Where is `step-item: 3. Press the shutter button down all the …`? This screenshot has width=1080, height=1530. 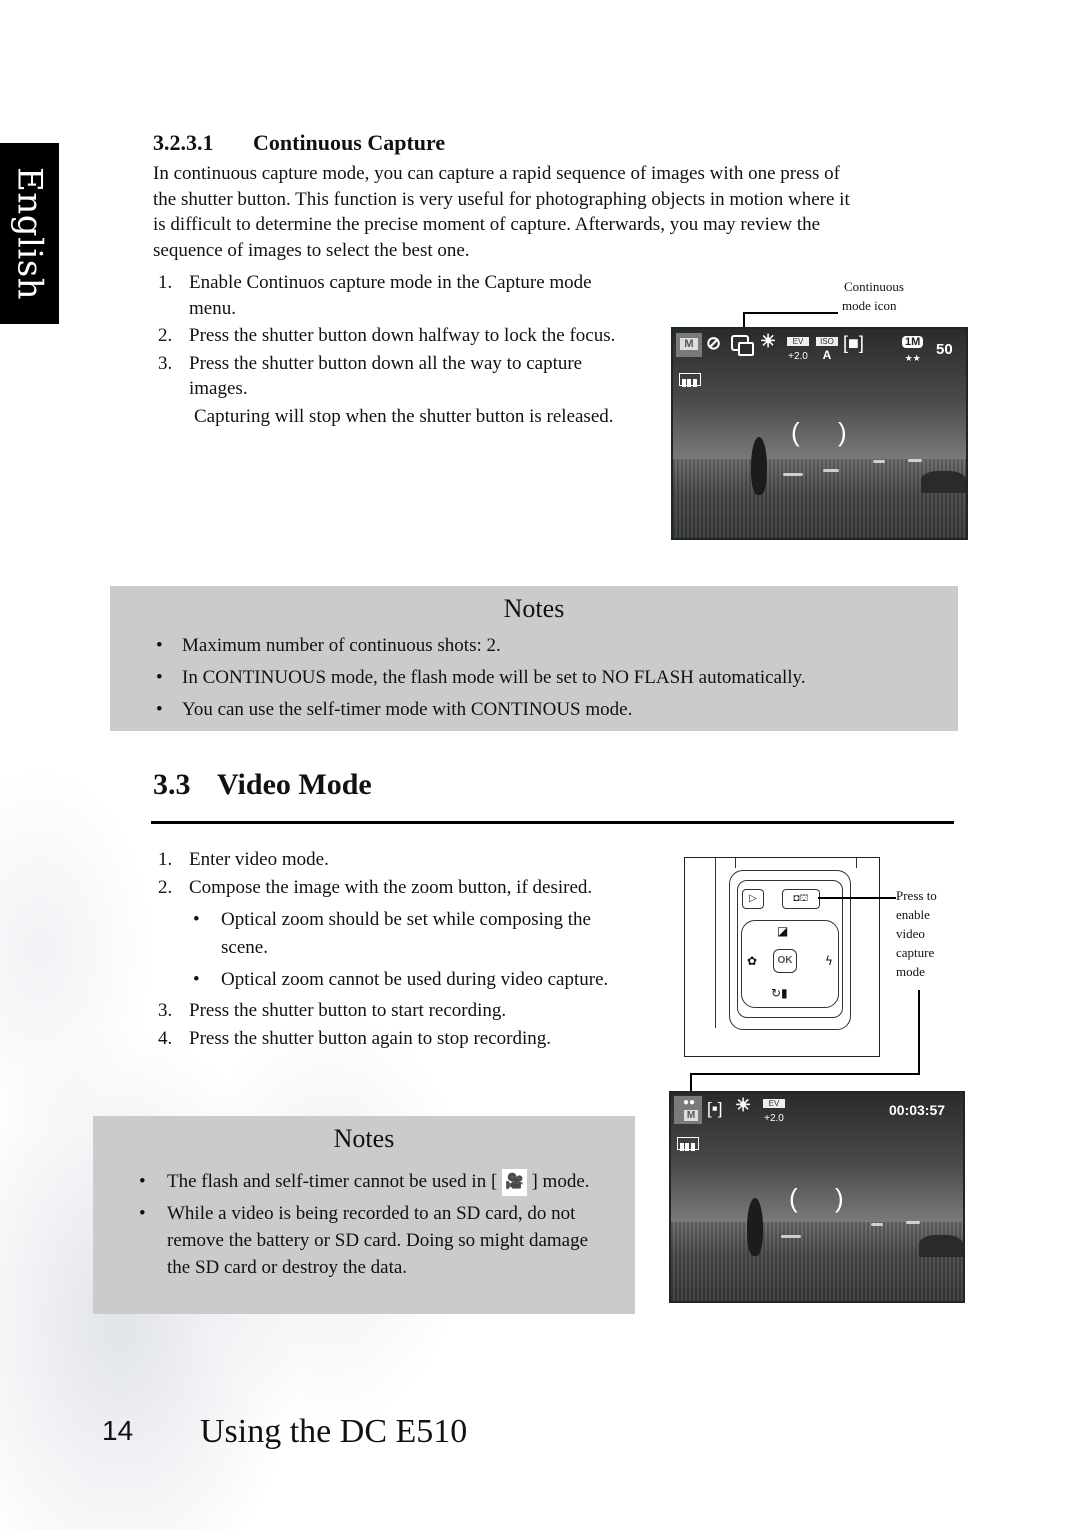
step-item: 3. Press the shutter button down all the … is located at coordinates (388, 376).